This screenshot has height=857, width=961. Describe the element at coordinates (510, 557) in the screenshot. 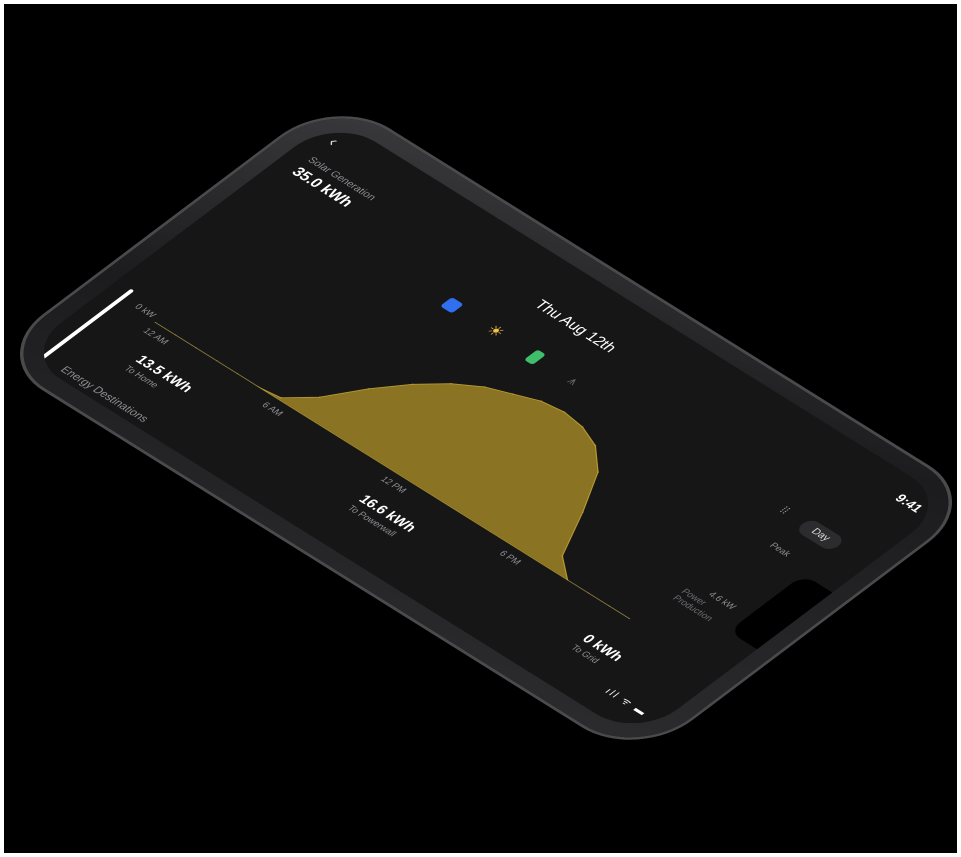

I see `x-tick-label: 6 PM` at that location.